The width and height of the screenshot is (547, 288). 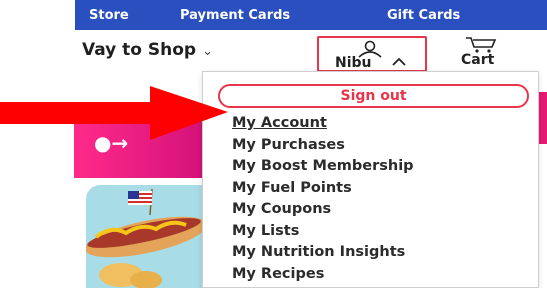 I want to click on cart-label: Cart, so click(x=478, y=60).